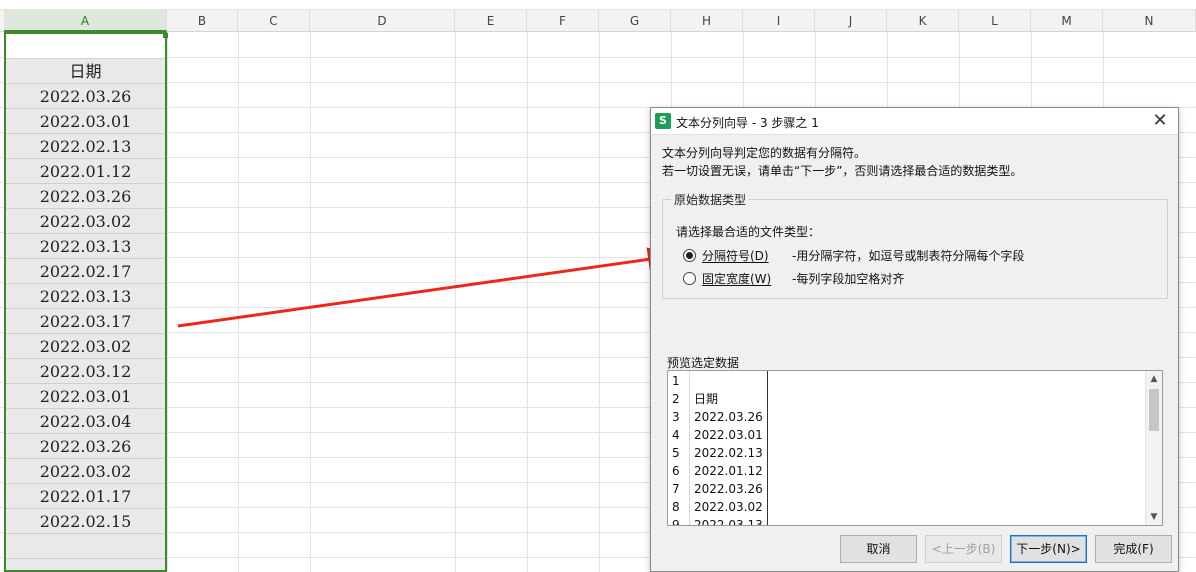 This screenshot has width=1196, height=572. Describe the element at coordinates (728, 435) in the screenshot. I see `preview-cell: 2022.03.01` at that location.